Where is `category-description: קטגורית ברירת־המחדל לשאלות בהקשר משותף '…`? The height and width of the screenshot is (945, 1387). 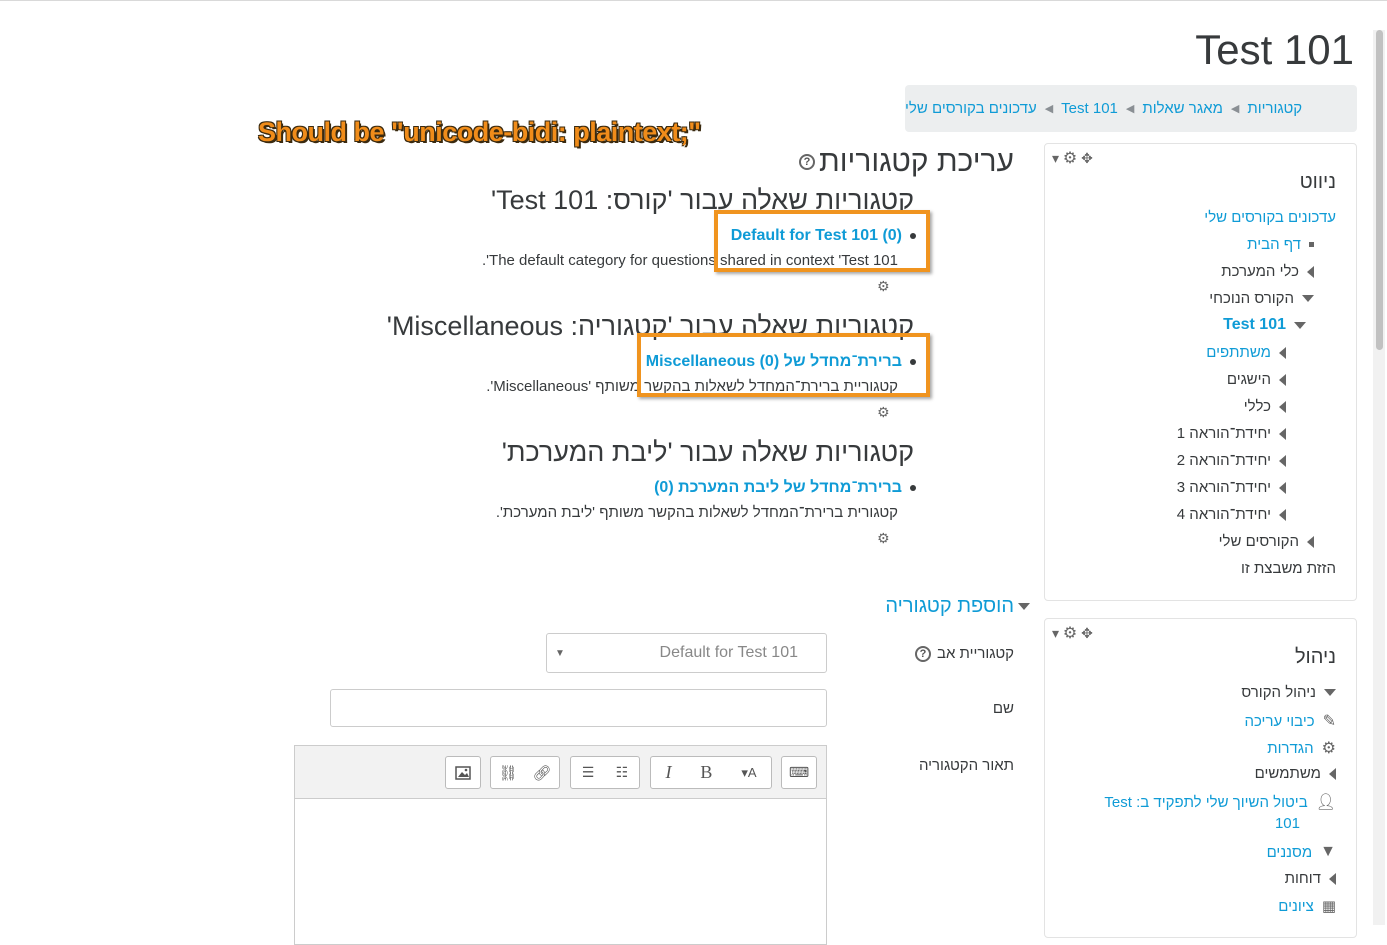
category-description: קטגורית ברירת־המחדל לשאלות בהקשר משותף '… is located at coordinates (696, 512).